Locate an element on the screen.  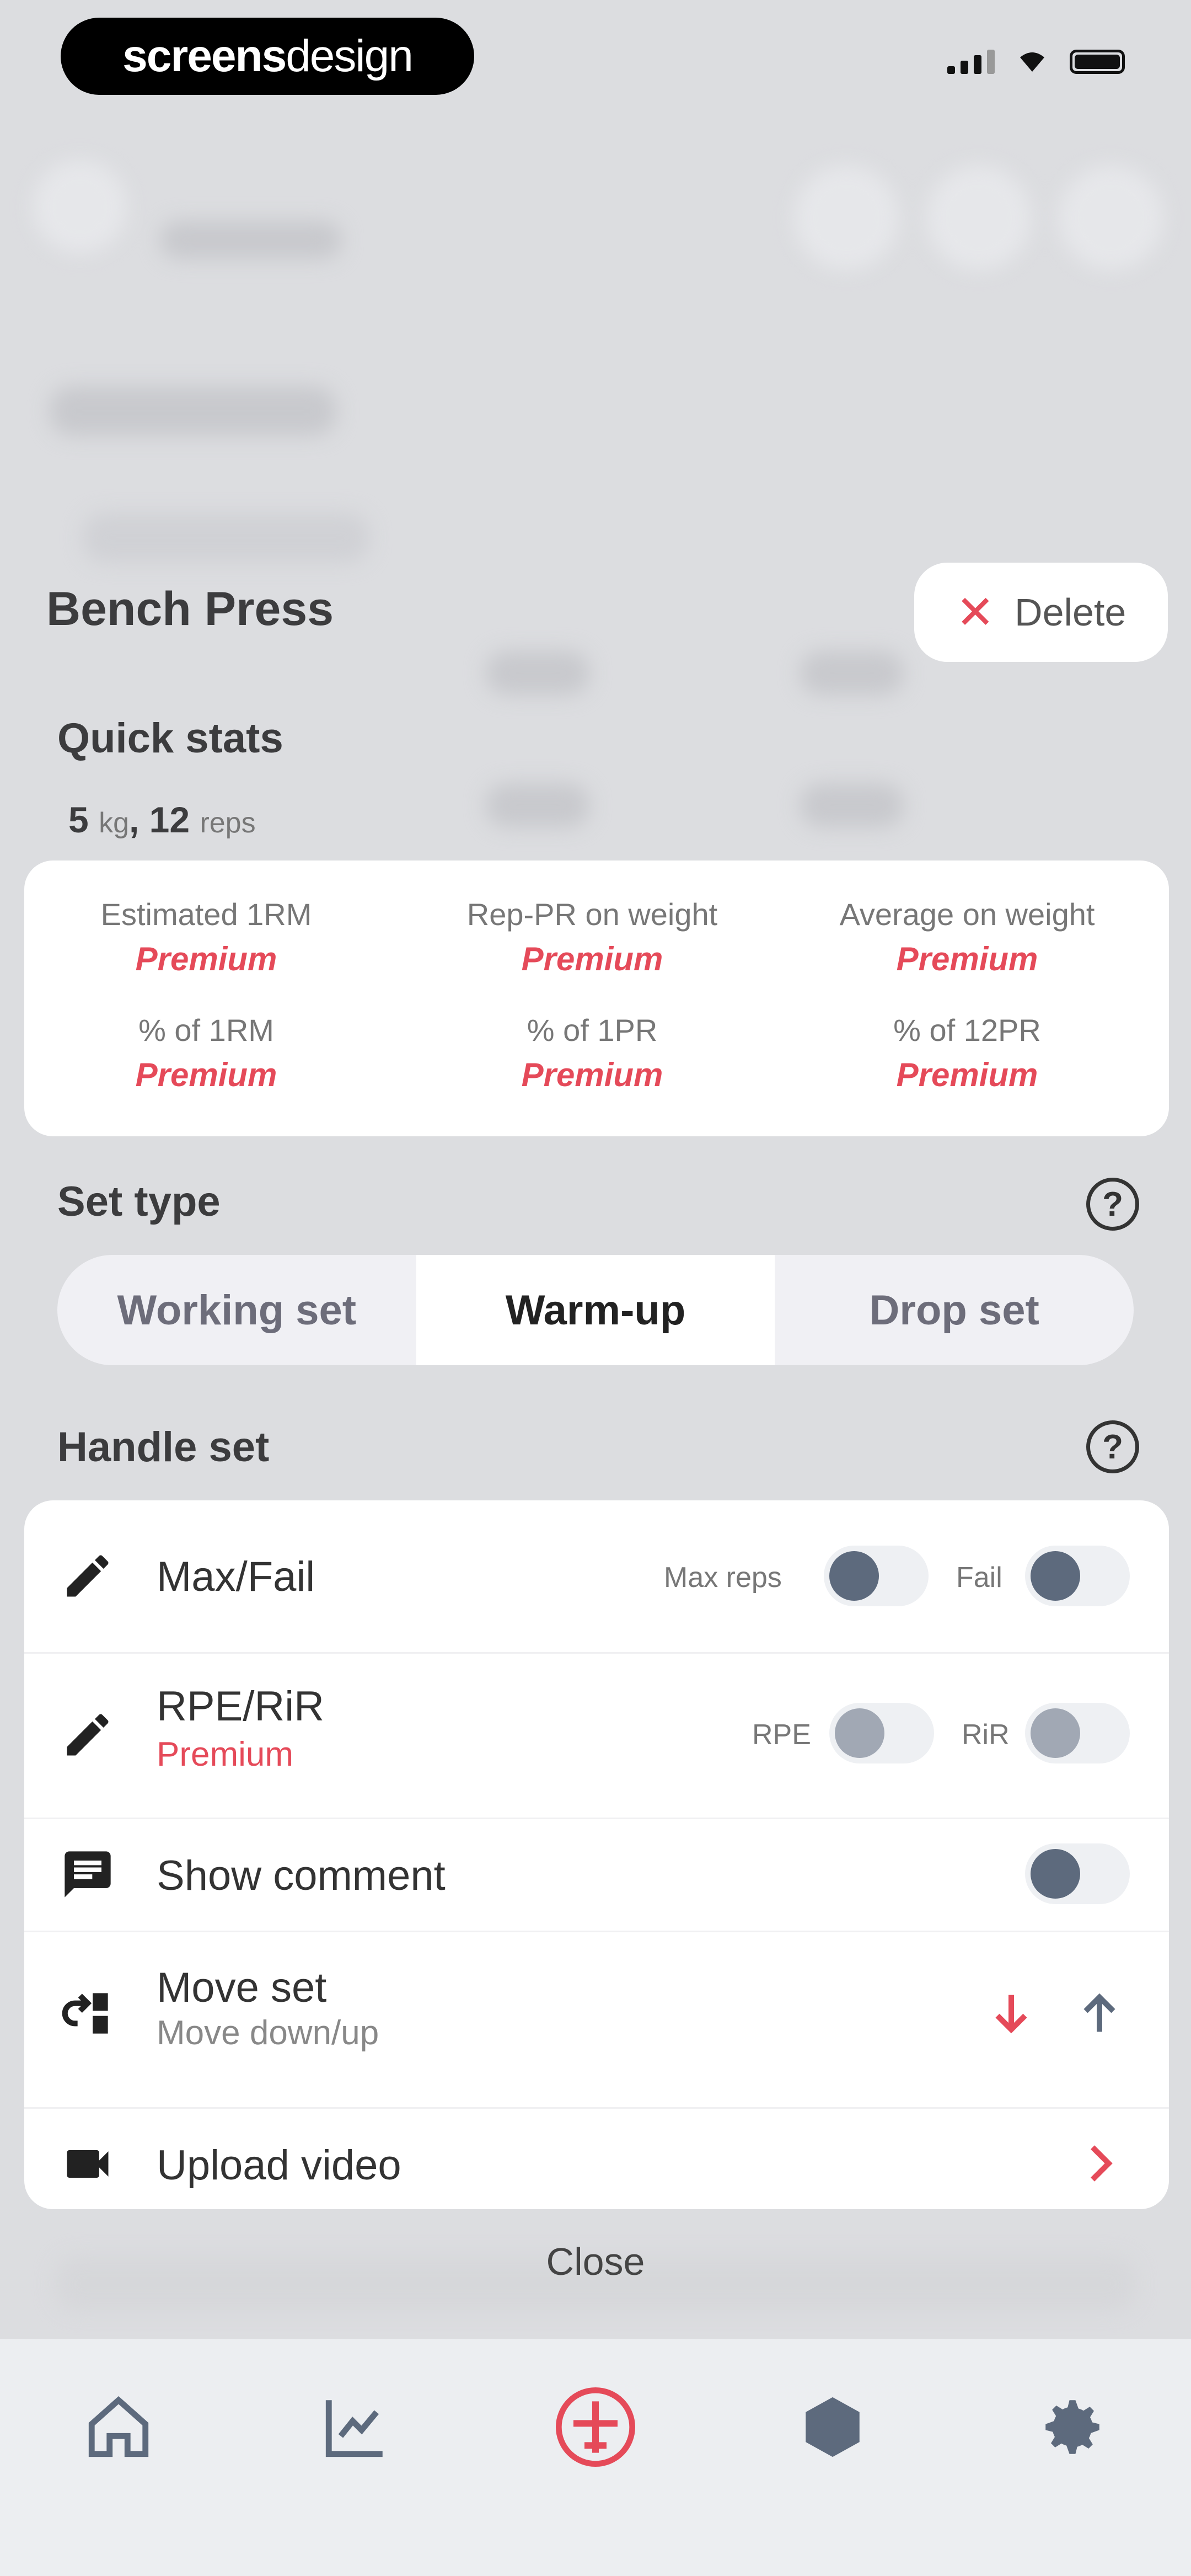
set-type-segmented-control: Working set Warm-up Drop set is located at coordinates (595, 1310).